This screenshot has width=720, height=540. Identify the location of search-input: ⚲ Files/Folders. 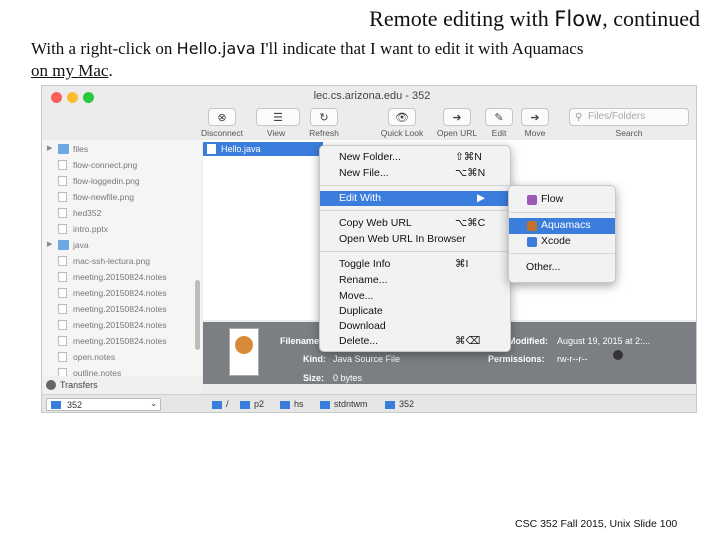
(629, 117).